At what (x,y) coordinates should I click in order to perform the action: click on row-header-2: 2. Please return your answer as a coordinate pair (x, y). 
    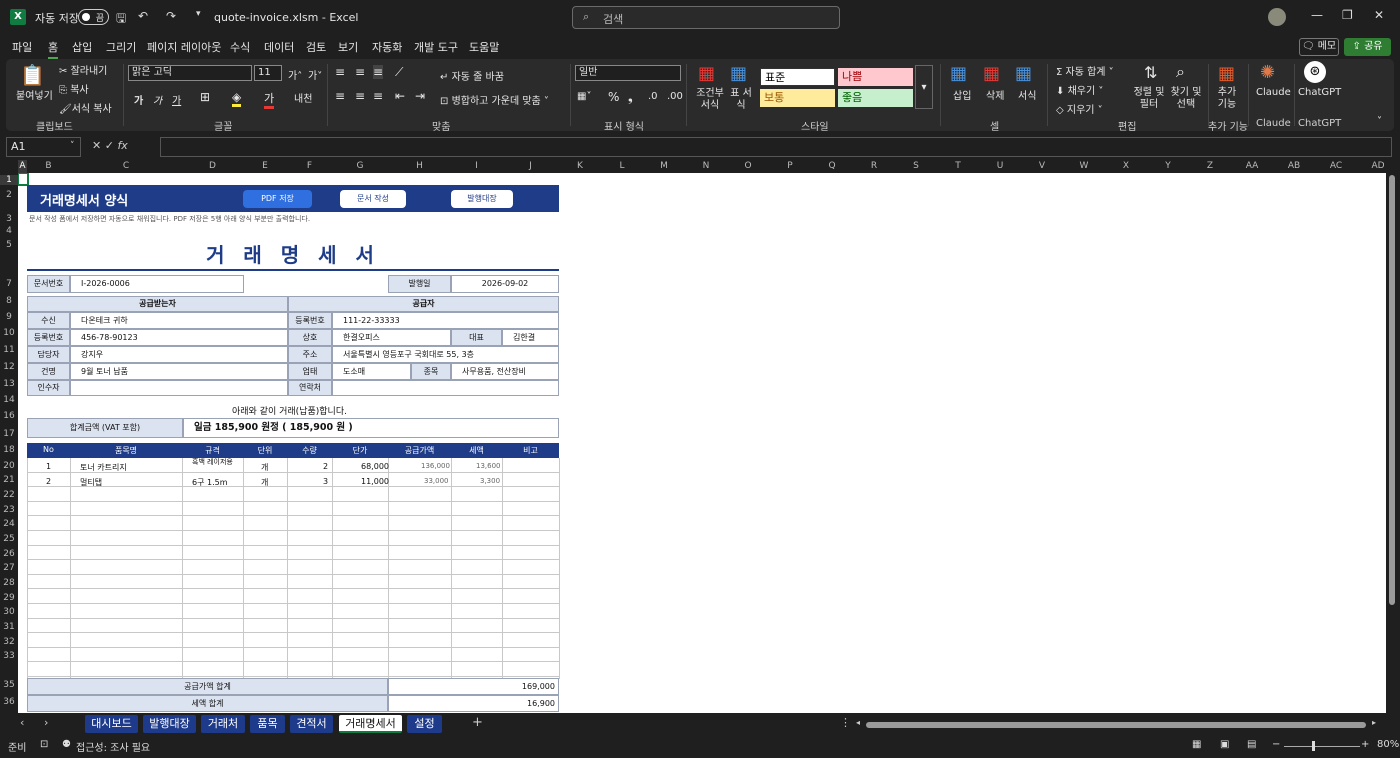
    Looking at the image, I should click on (9, 195).